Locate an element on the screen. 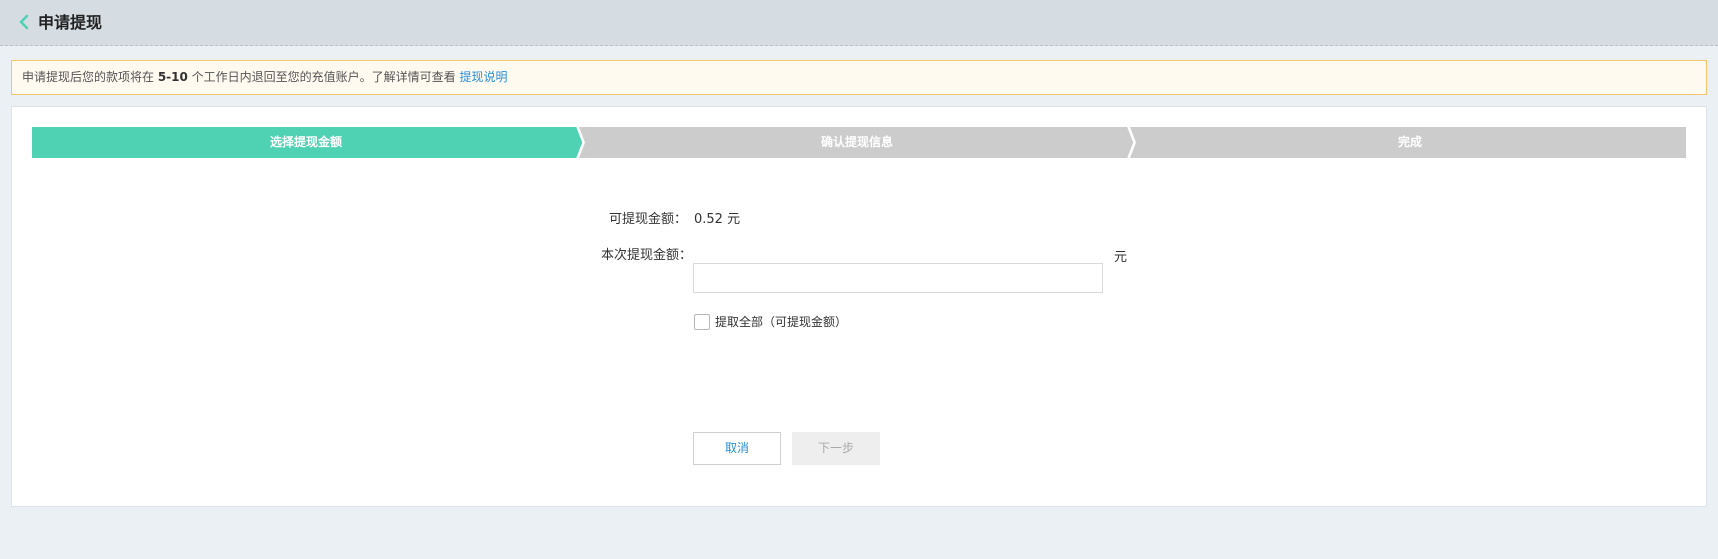 The width and height of the screenshot is (1718, 559). withdraw-all-label: 提取全部（可提现金额） is located at coordinates (781, 321).